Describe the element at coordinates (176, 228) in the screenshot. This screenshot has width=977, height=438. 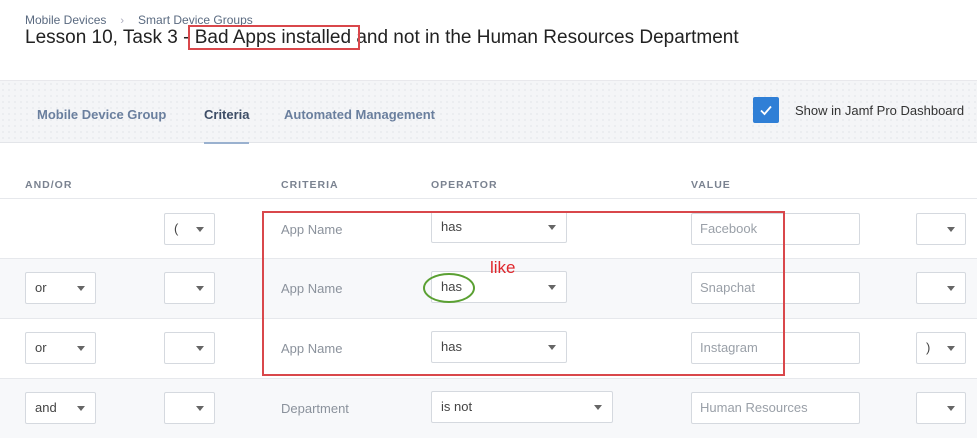
I see `open-paren-value: (` at that location.